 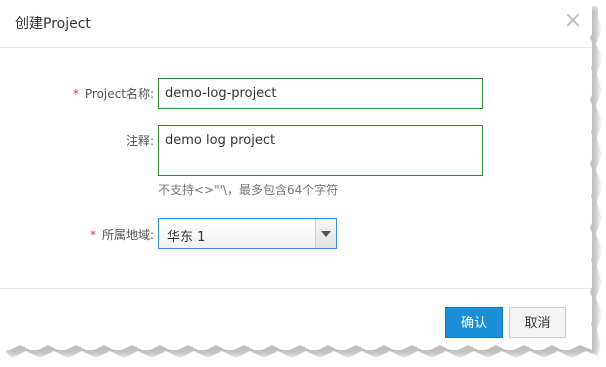 What do you see at coordinates (186, 237) in the screenshot?
I see `region-selected-value: 华东 1` at bounding box center [186, 237].